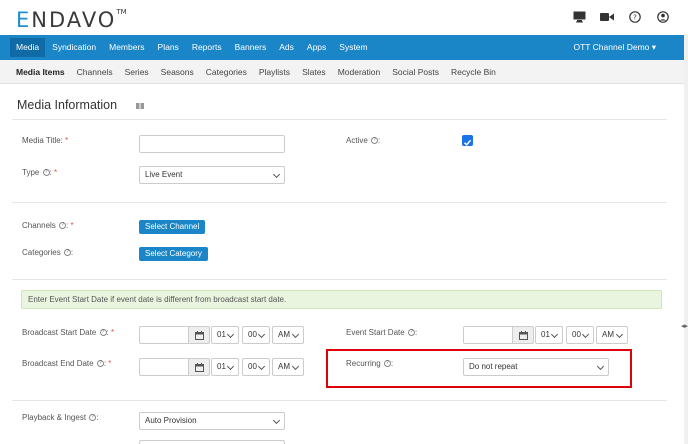  What do you see at coordinates (212, 175) in the screenshot?
I see `type-select: Live Event` at bounding box center [212, 175].